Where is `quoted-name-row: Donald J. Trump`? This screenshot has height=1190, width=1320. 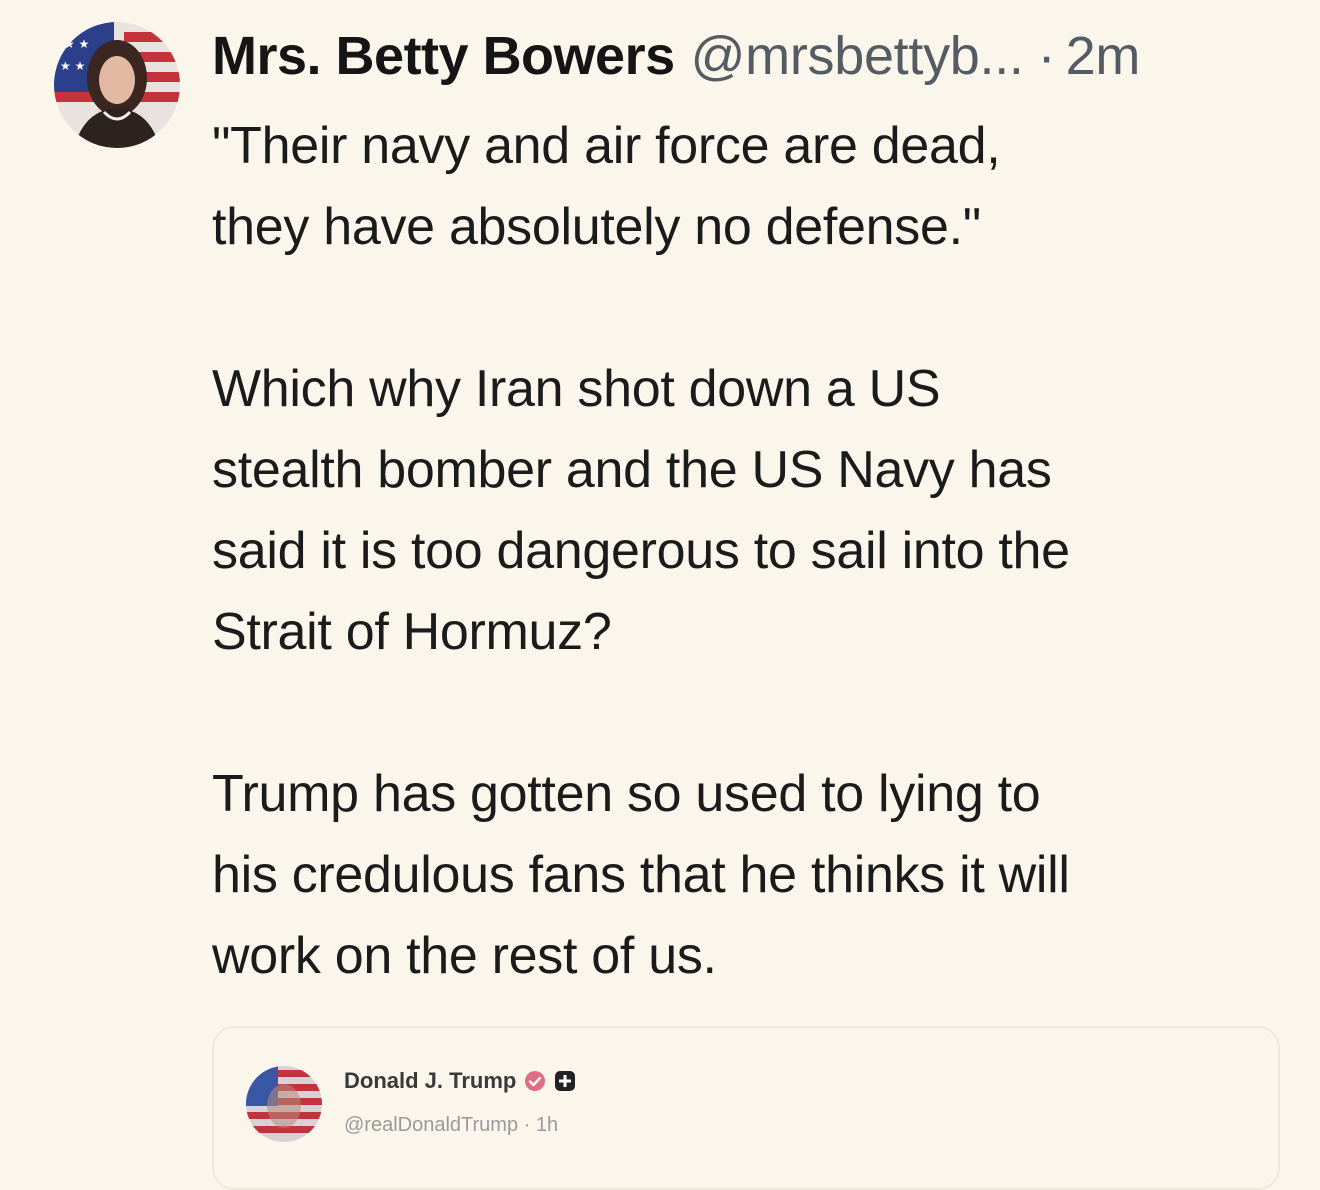 quoted-name-row: Donald J. Trump is located at coordinates (460, 1081).